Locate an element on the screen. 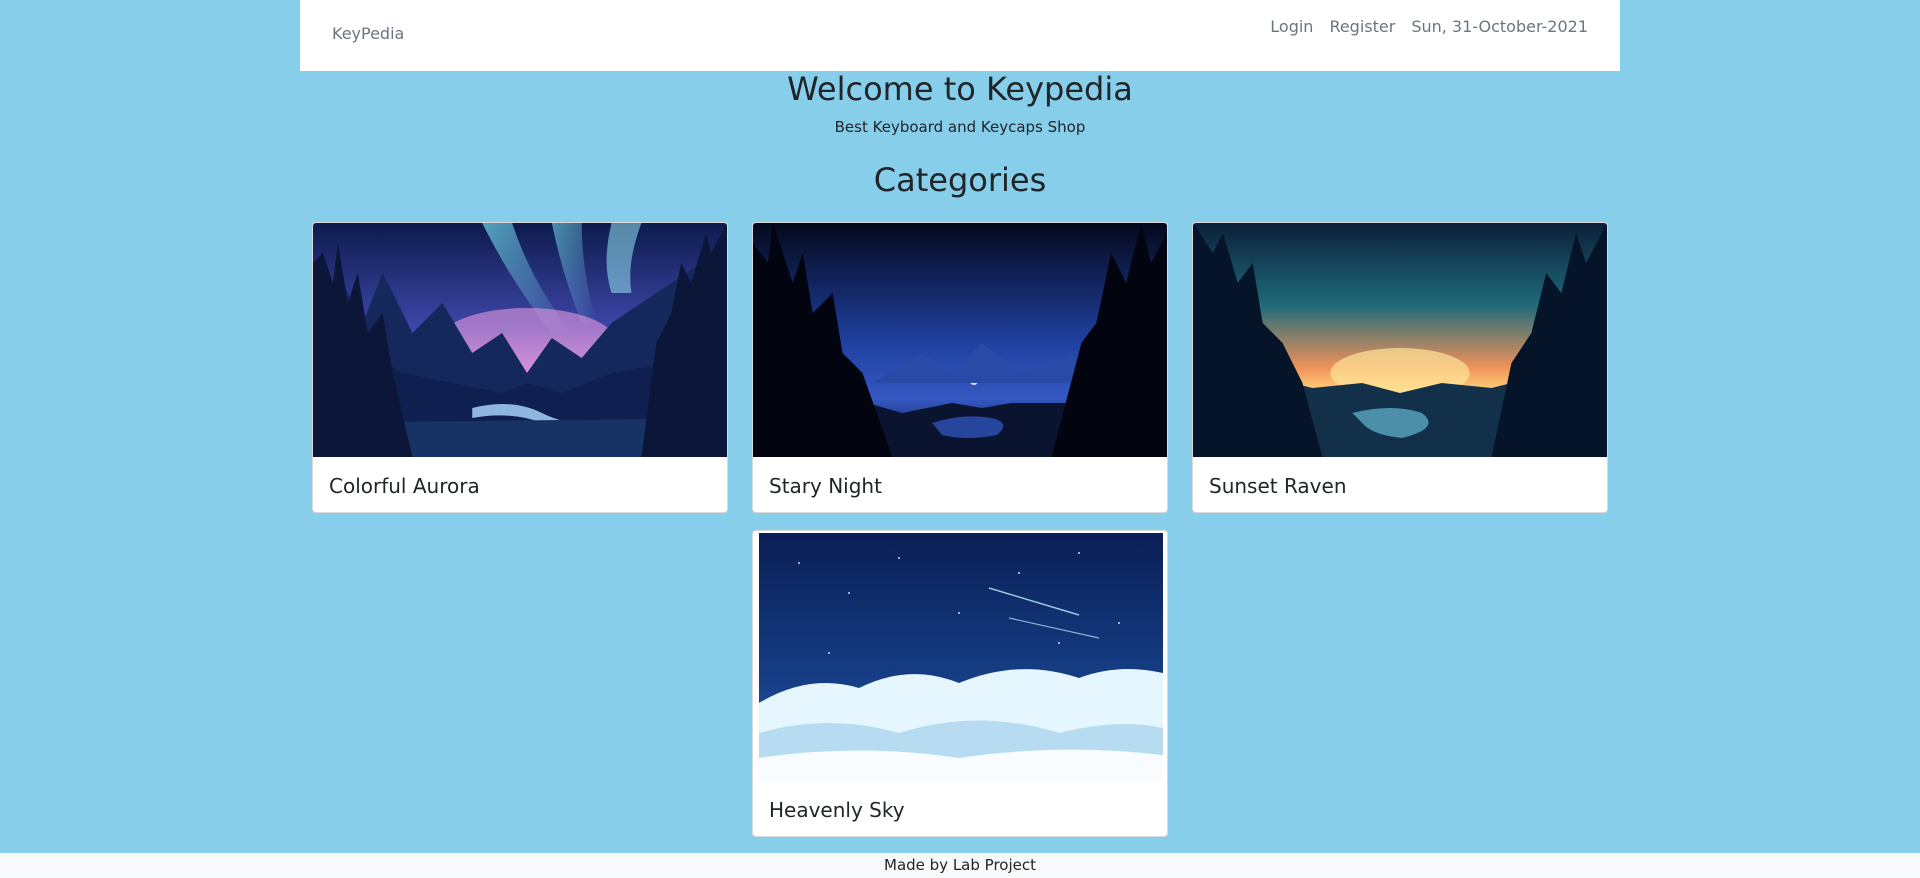 This screenshot has width=1920, height=878. category-card-colorful-aurora: Colorful Aurora is located at coordinates (520, 367).